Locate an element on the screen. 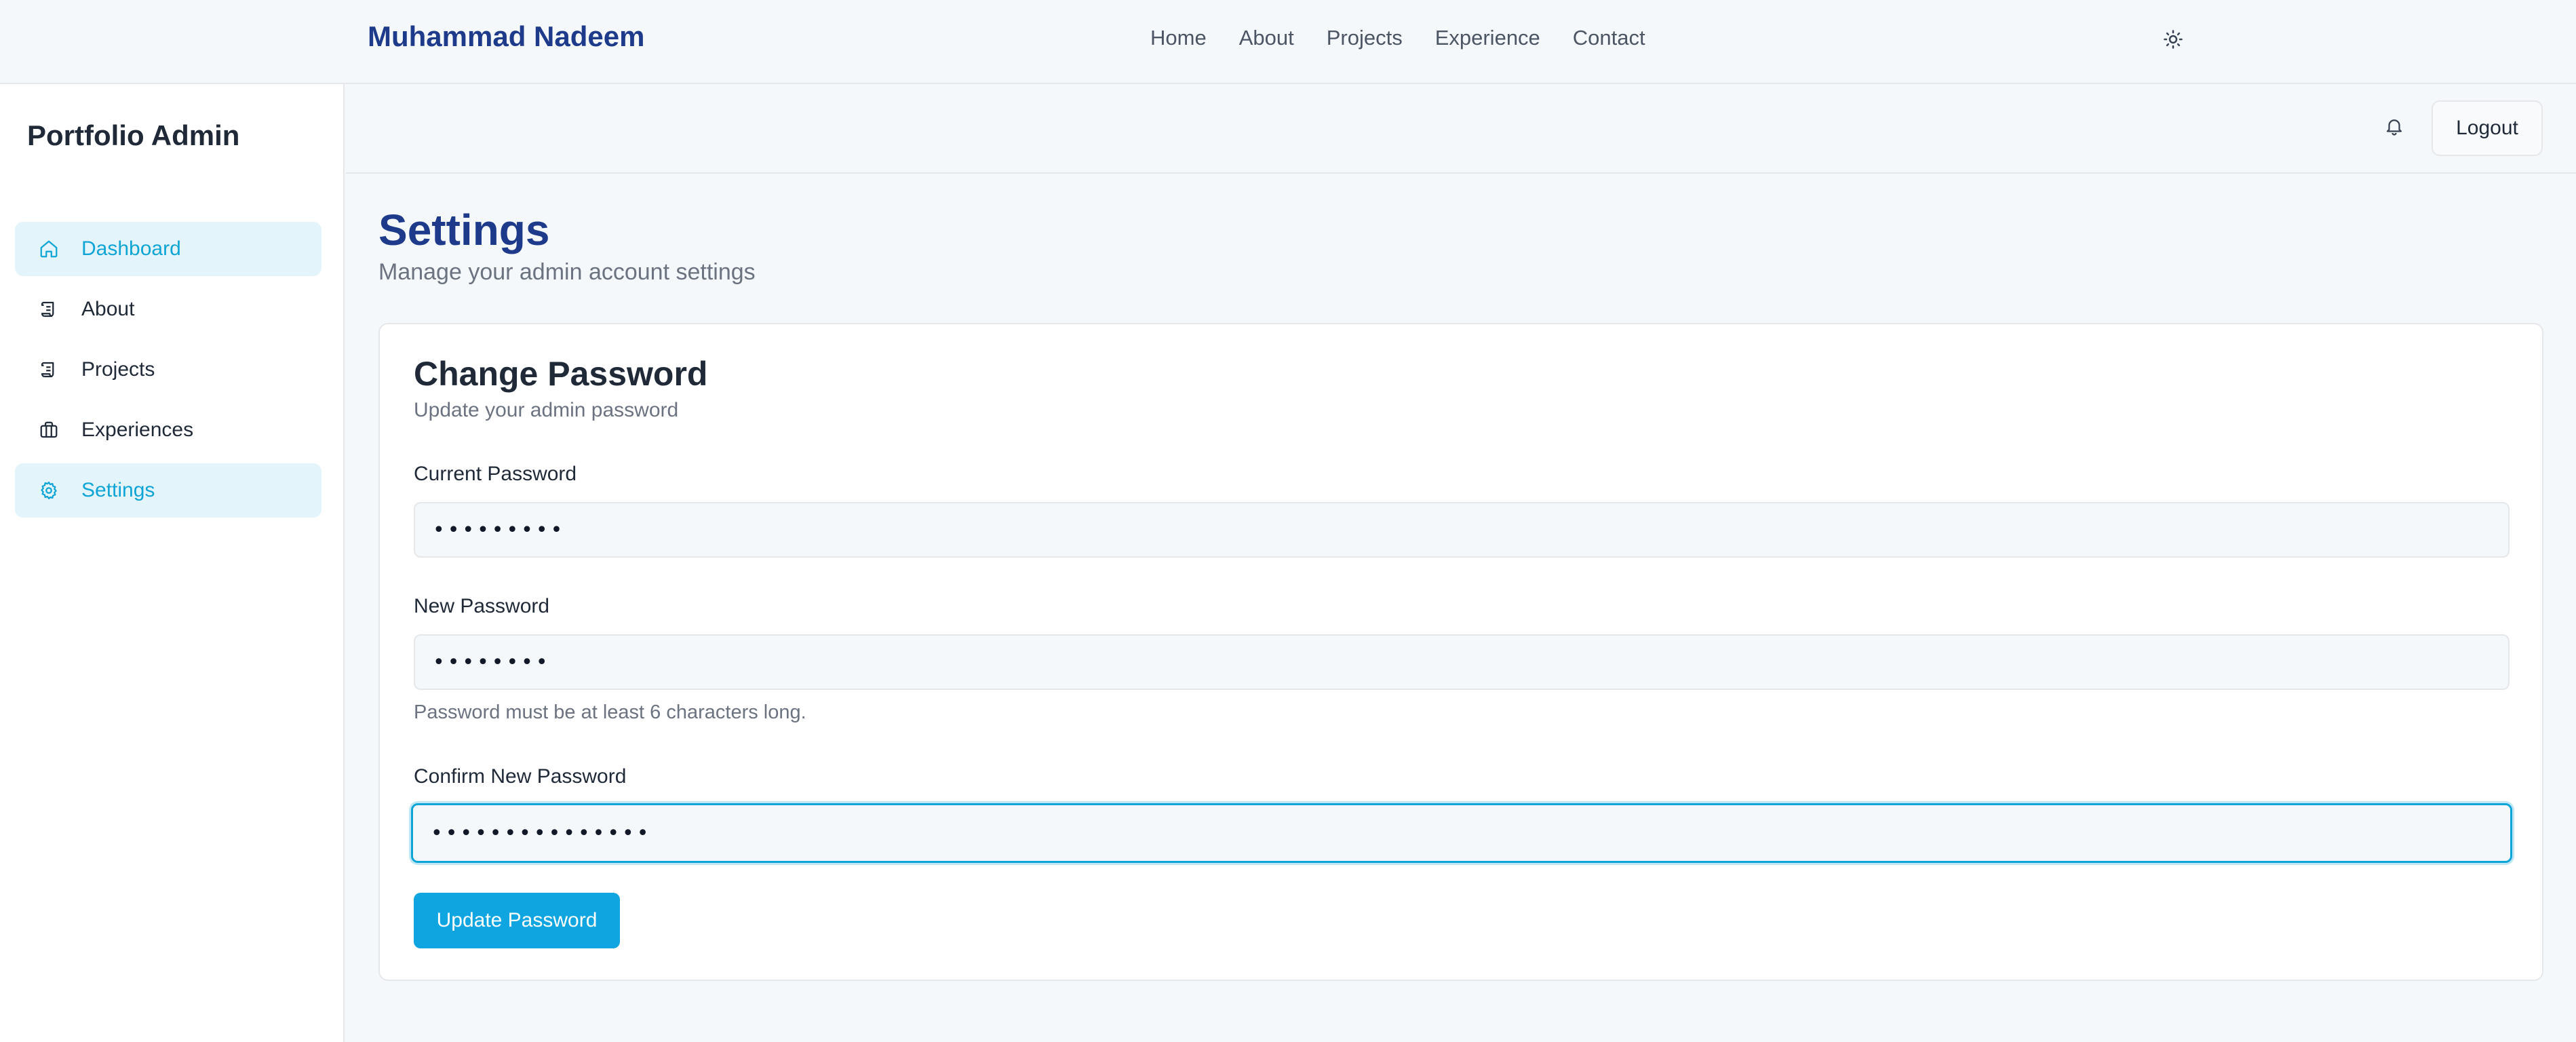  confirm-password-label: Confirm New Password is located at coordinates (520, 776).